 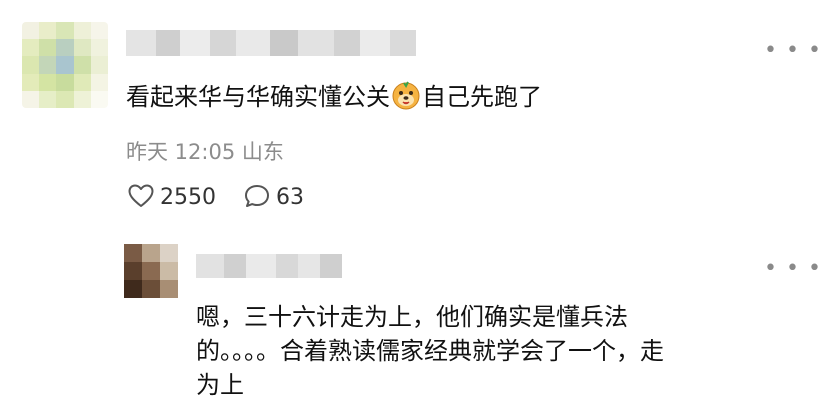 What do you see at coordinates (482, 97) in the screenshot?
I see `comment-text-part2: 自己先跑了` at bounding box center [482, 97].